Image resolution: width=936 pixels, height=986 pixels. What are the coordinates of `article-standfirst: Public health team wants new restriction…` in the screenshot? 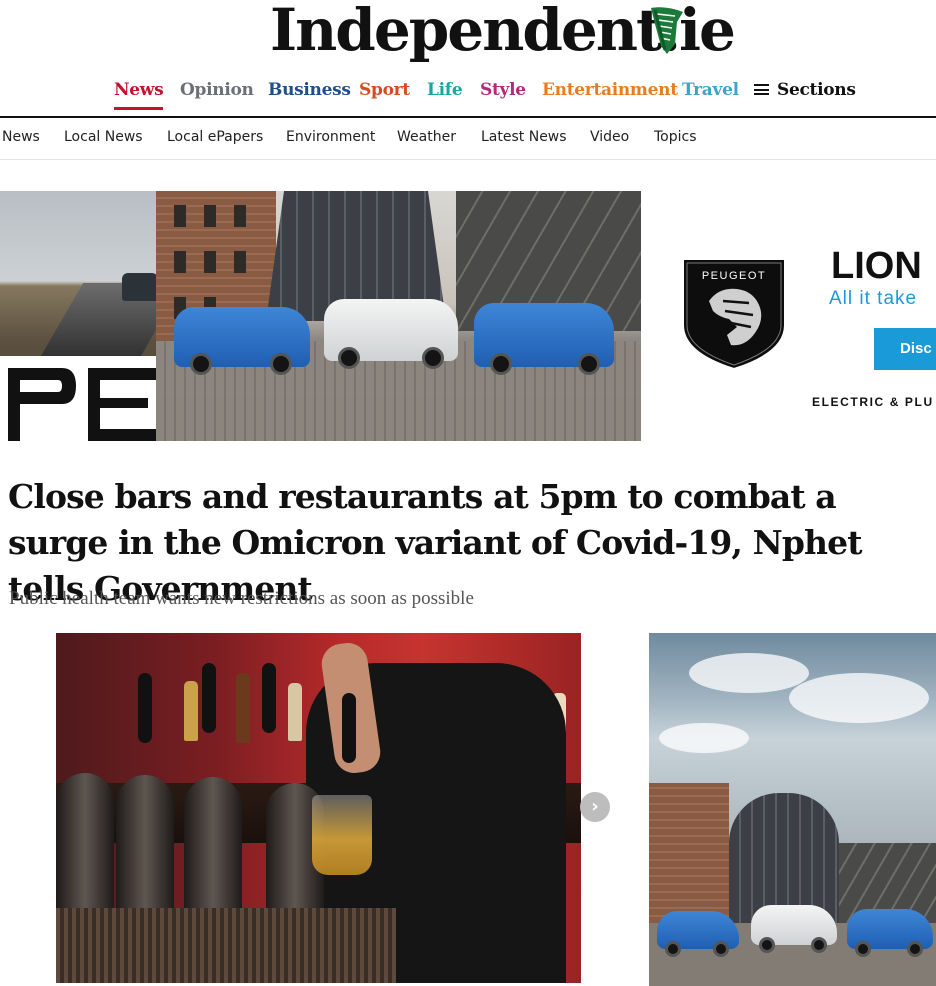 It's located at (241, 598).